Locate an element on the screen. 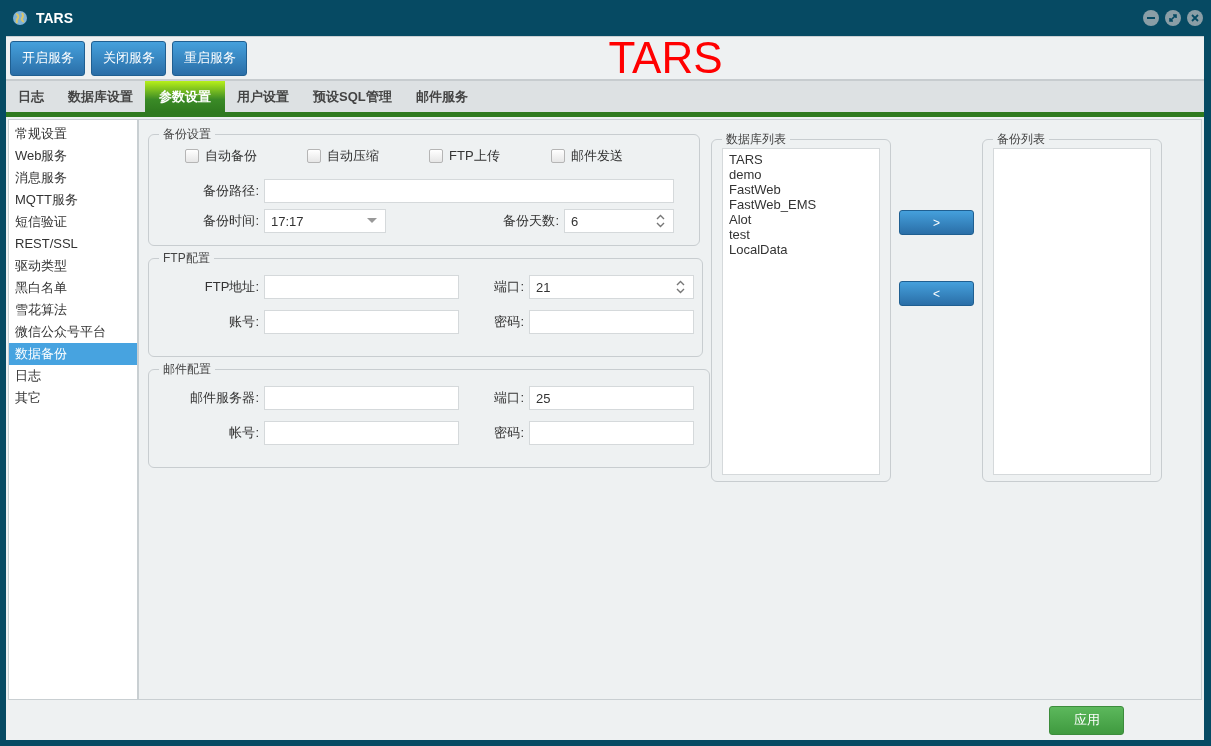 This screenshot has height=746, width=1211. field-label: FTP地址: is located at coordinates (231, 287).